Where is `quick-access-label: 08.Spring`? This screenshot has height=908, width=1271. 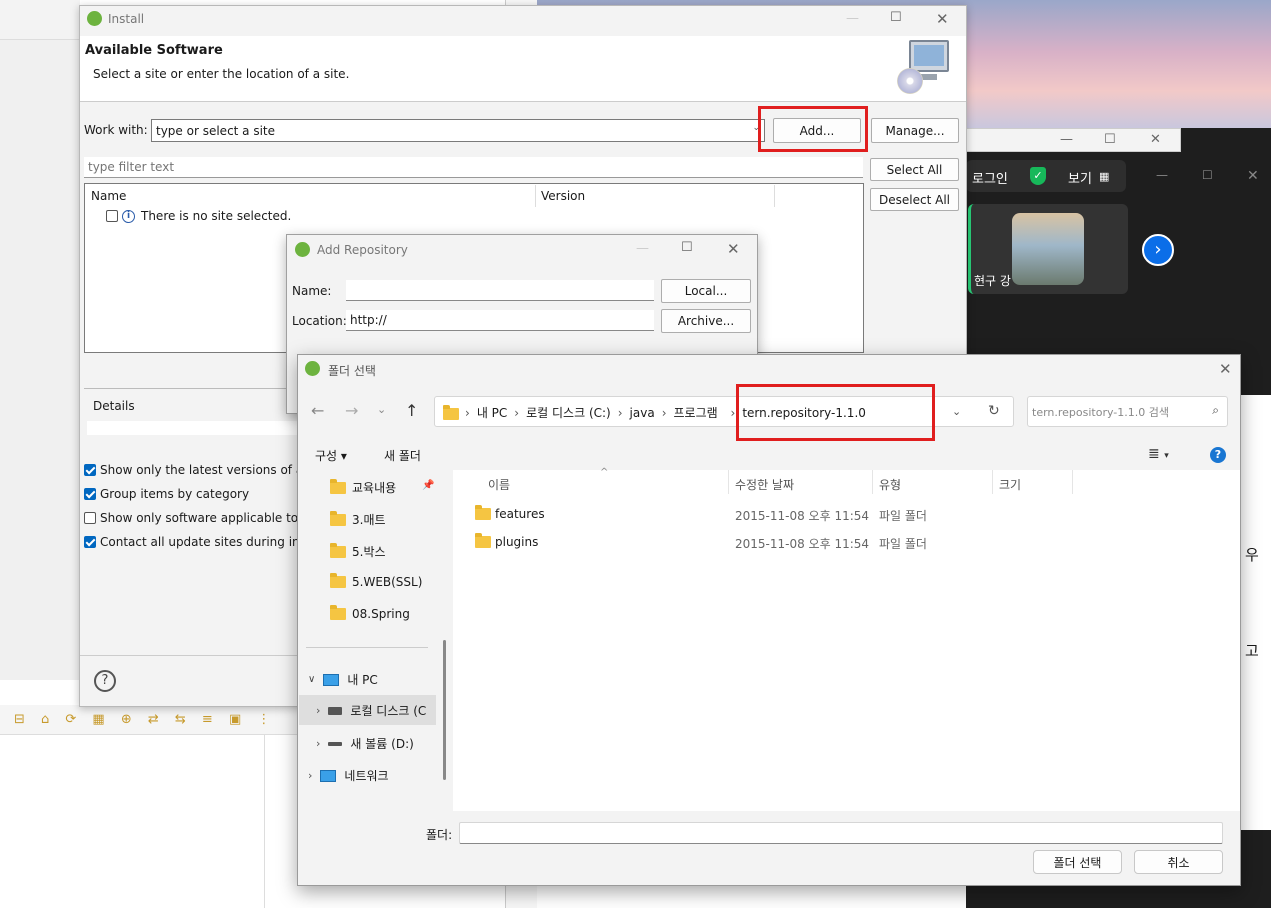 quick-access-label: 08.Spring is located at coordinates (381, 614).